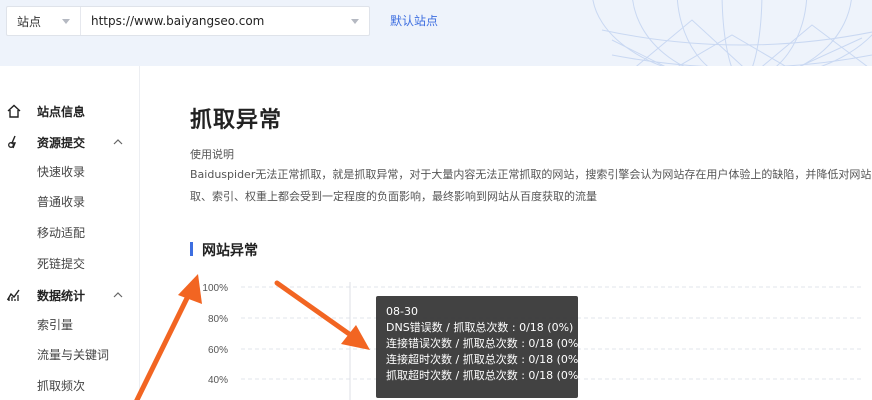 The width and height of the screenshot is (872, 400). What do you see at coordinates (484, 359) in the screenshot?
I see `tooltip-line: 连接超时次数 / 抓取总次数 : 0/18 (0%)` at bounding box center [484, 359].